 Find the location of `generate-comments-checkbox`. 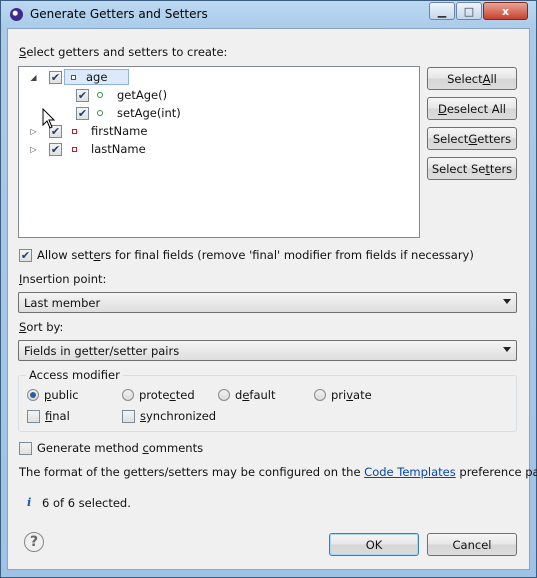

generate-comments-checkbox is located at coordinates (25, 448).